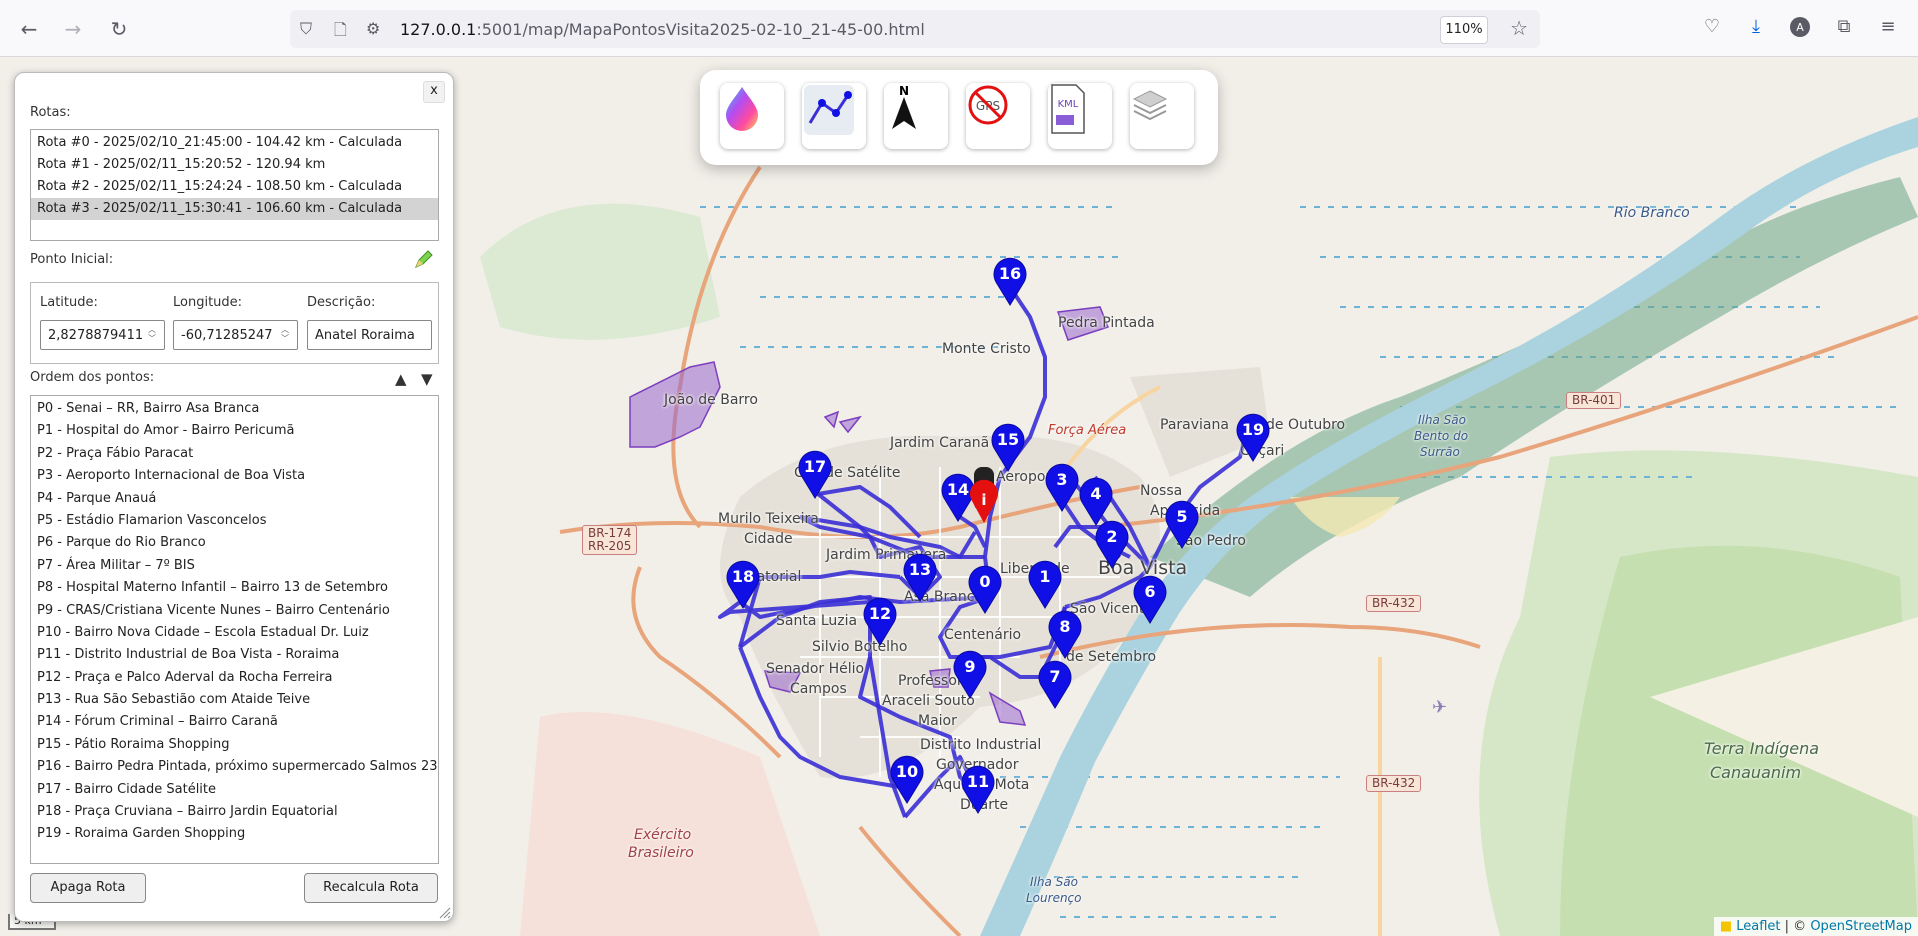  I want to click on road-badge: BR-174 RR-205, so click(610, 540).